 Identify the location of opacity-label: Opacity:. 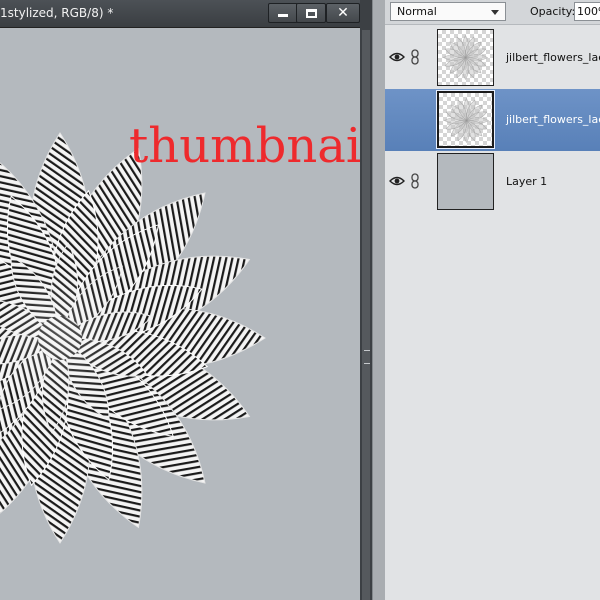
(553, 11).